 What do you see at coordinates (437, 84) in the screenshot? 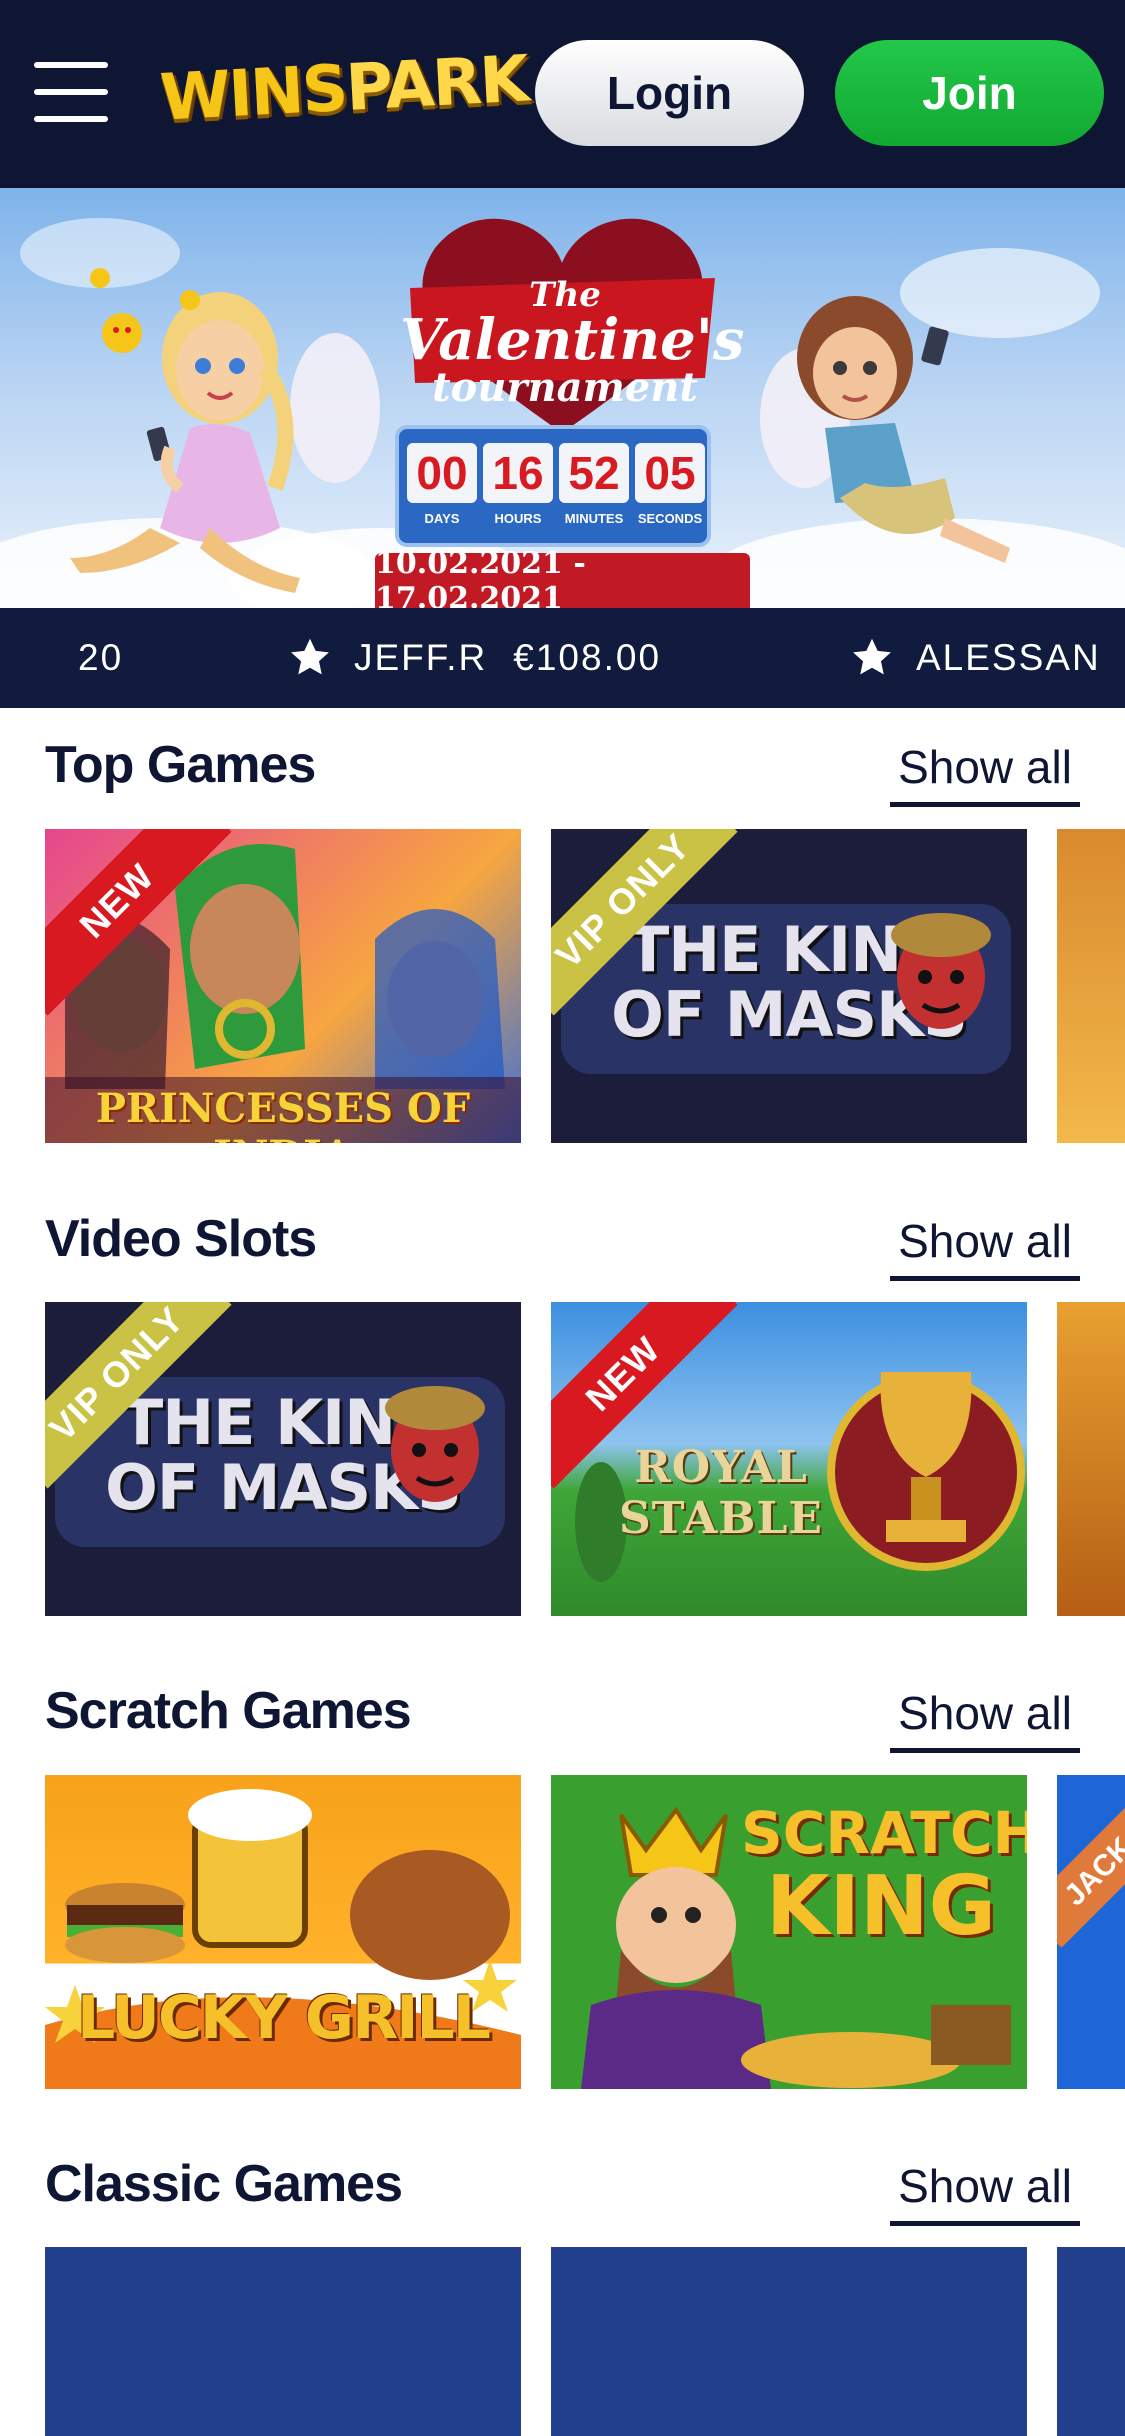
I see `logo-text-park: PARK` at bounding box center [437, 84].